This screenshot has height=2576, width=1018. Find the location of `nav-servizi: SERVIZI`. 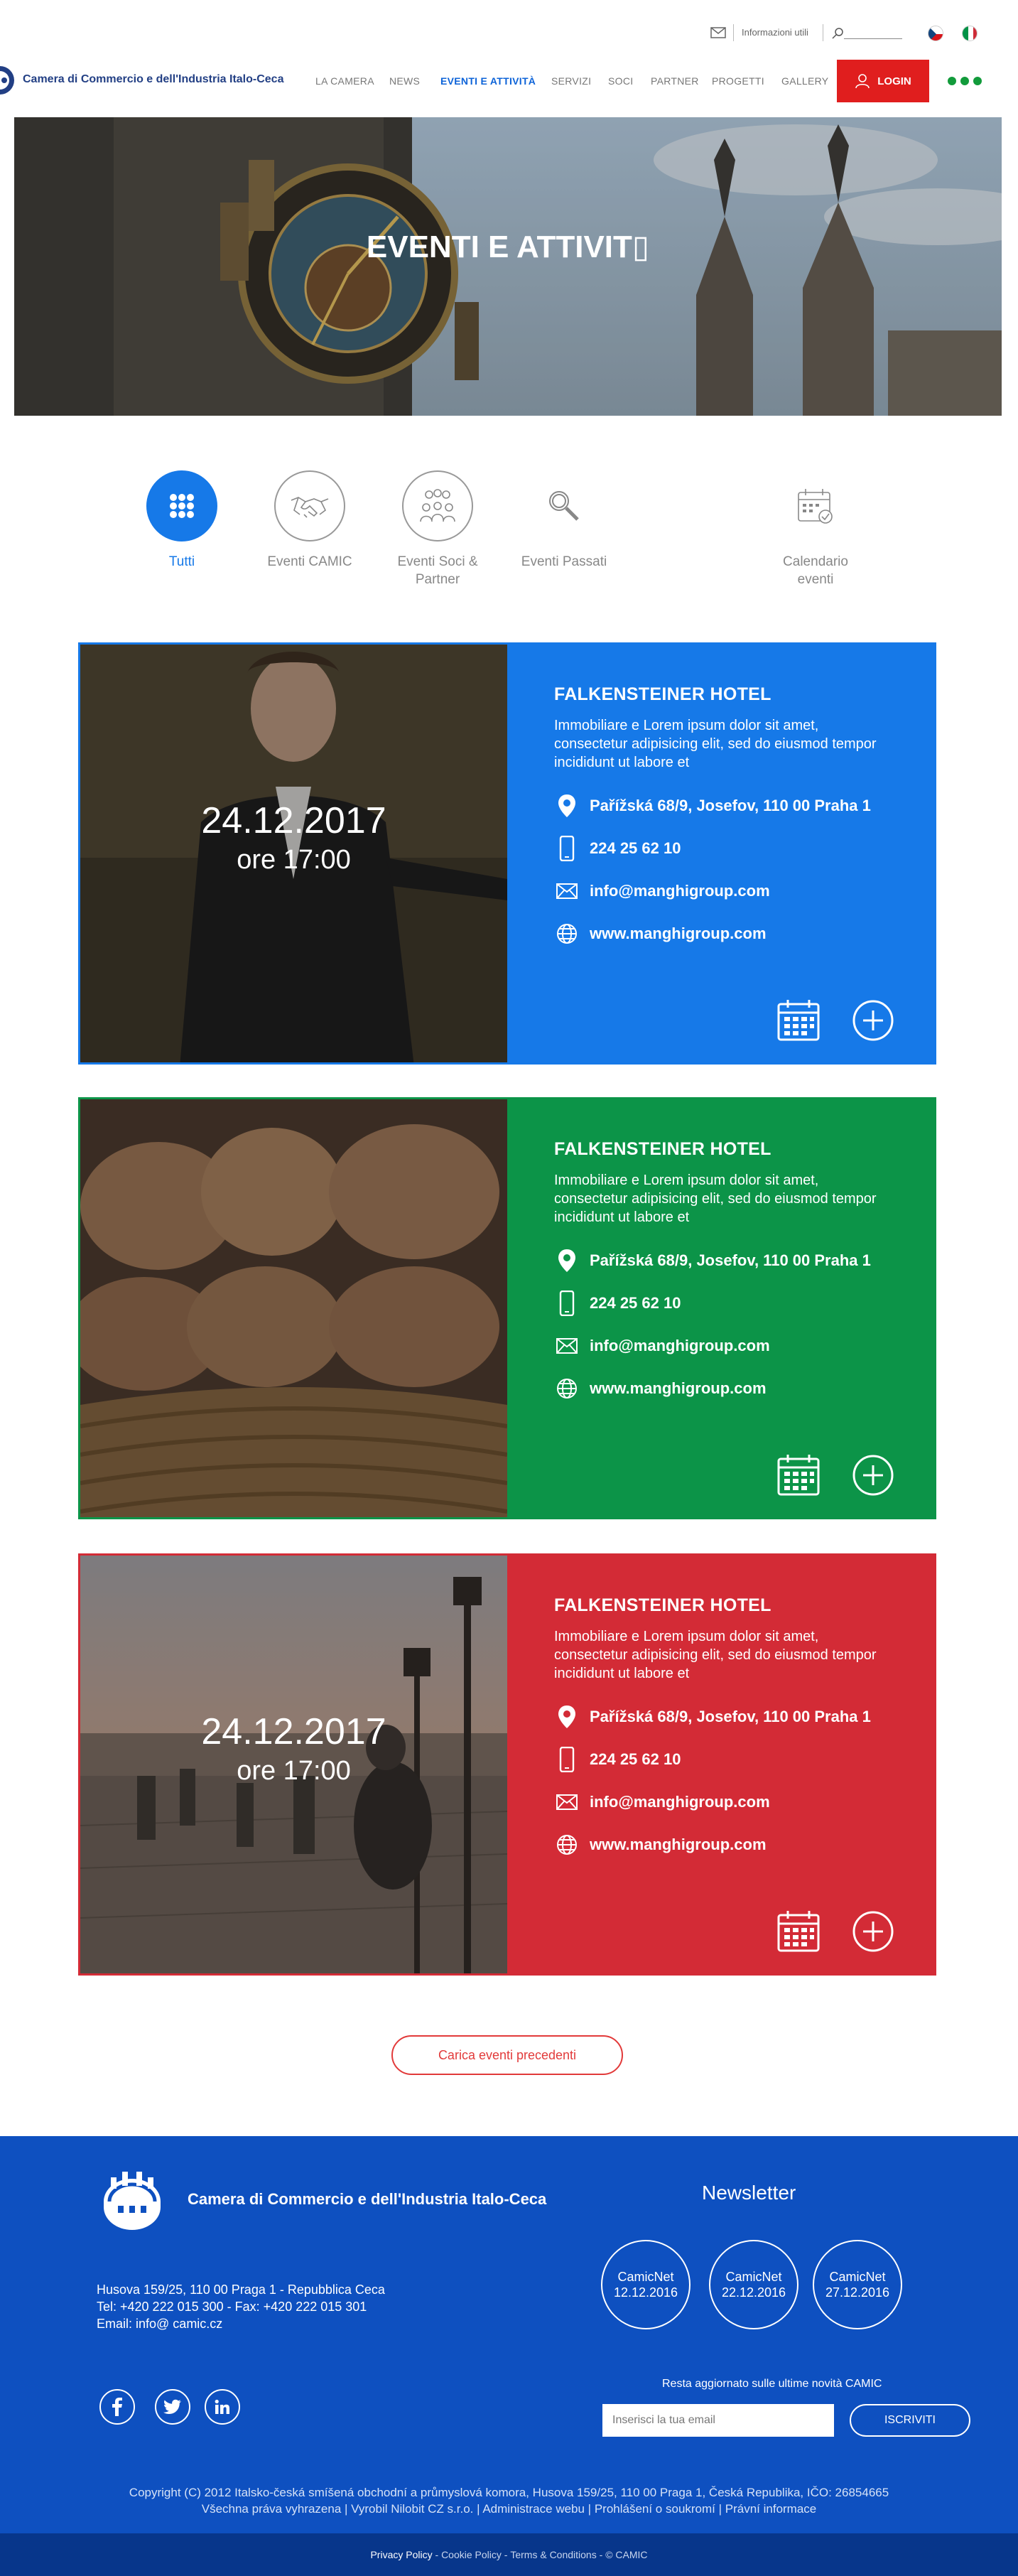

nav-servizi: SERVIZI is located at coordinates (571, 81).